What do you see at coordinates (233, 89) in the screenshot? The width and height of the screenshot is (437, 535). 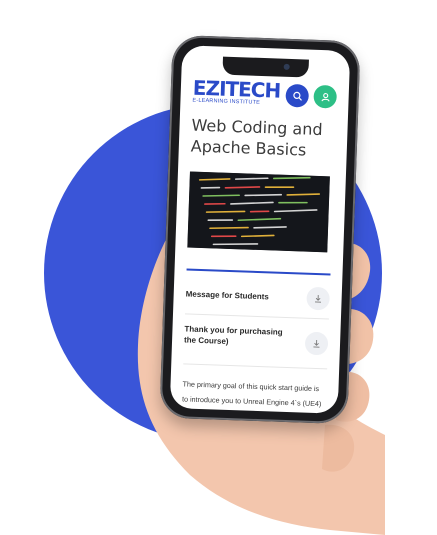 I see `logo-text: EZITECH` at bounding box center [233, 89].